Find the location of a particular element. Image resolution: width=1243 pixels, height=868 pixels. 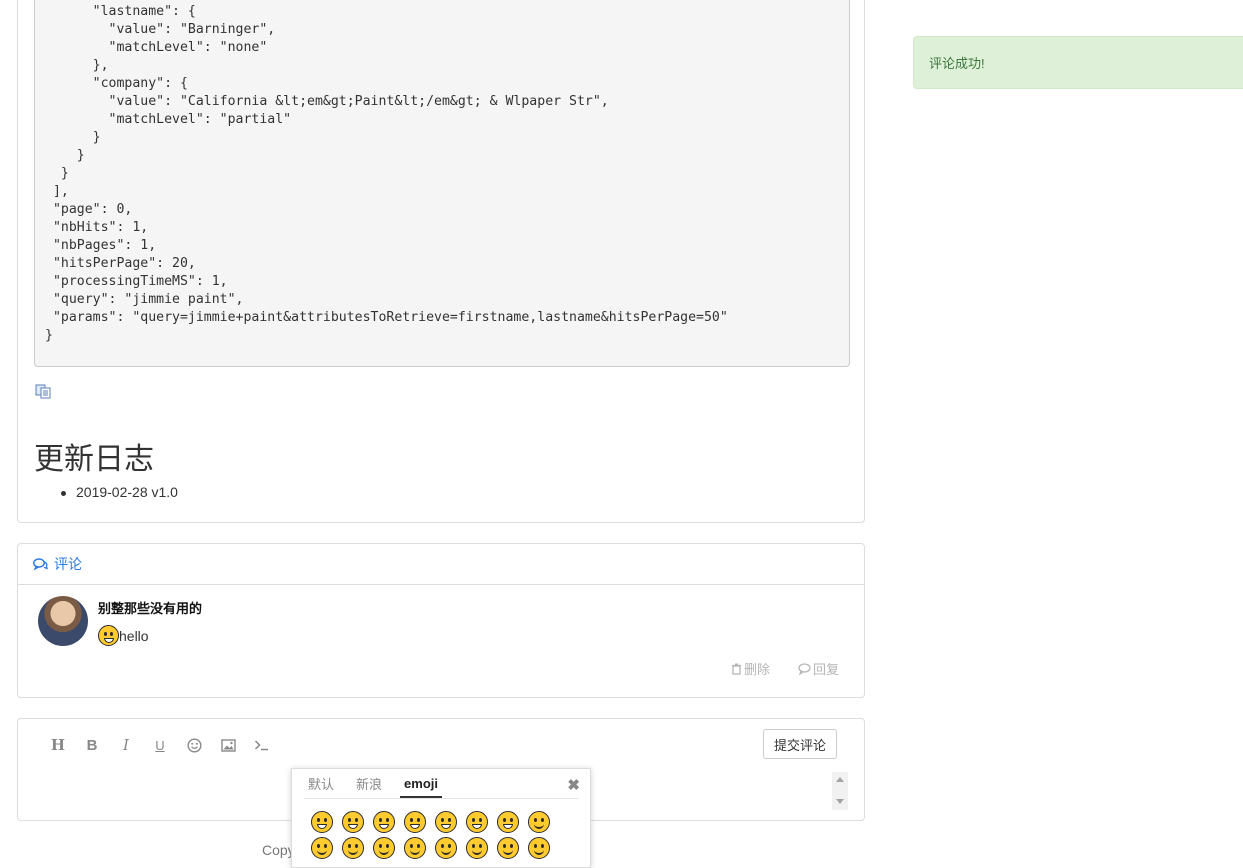

delete-label: 删除 is located at coordinates (756, 669).